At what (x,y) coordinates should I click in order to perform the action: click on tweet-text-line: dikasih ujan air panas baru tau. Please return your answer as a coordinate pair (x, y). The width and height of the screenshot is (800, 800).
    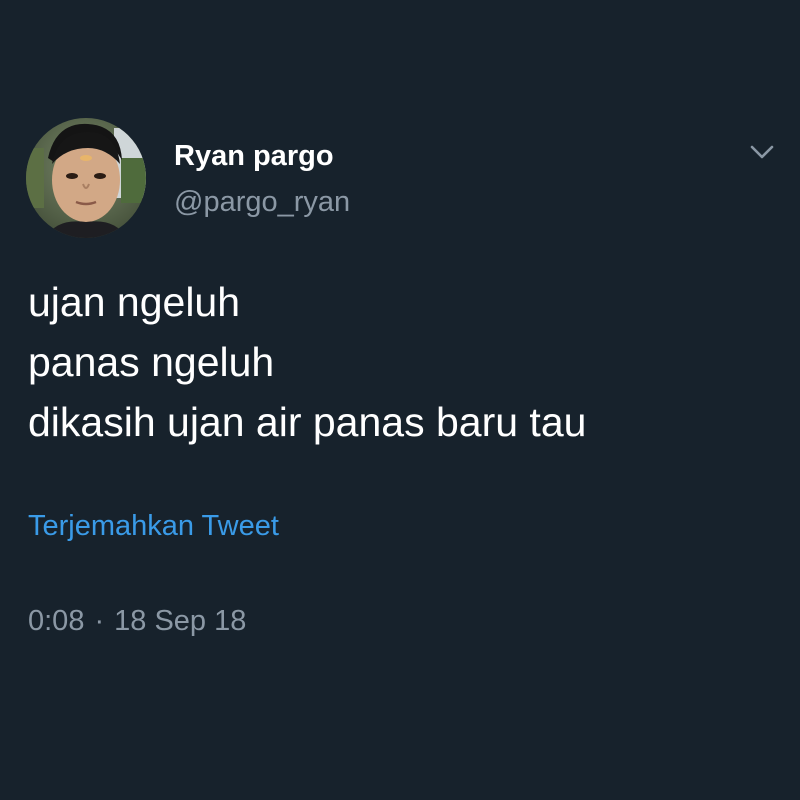
    Looking at the image, I should click on (307, 422).